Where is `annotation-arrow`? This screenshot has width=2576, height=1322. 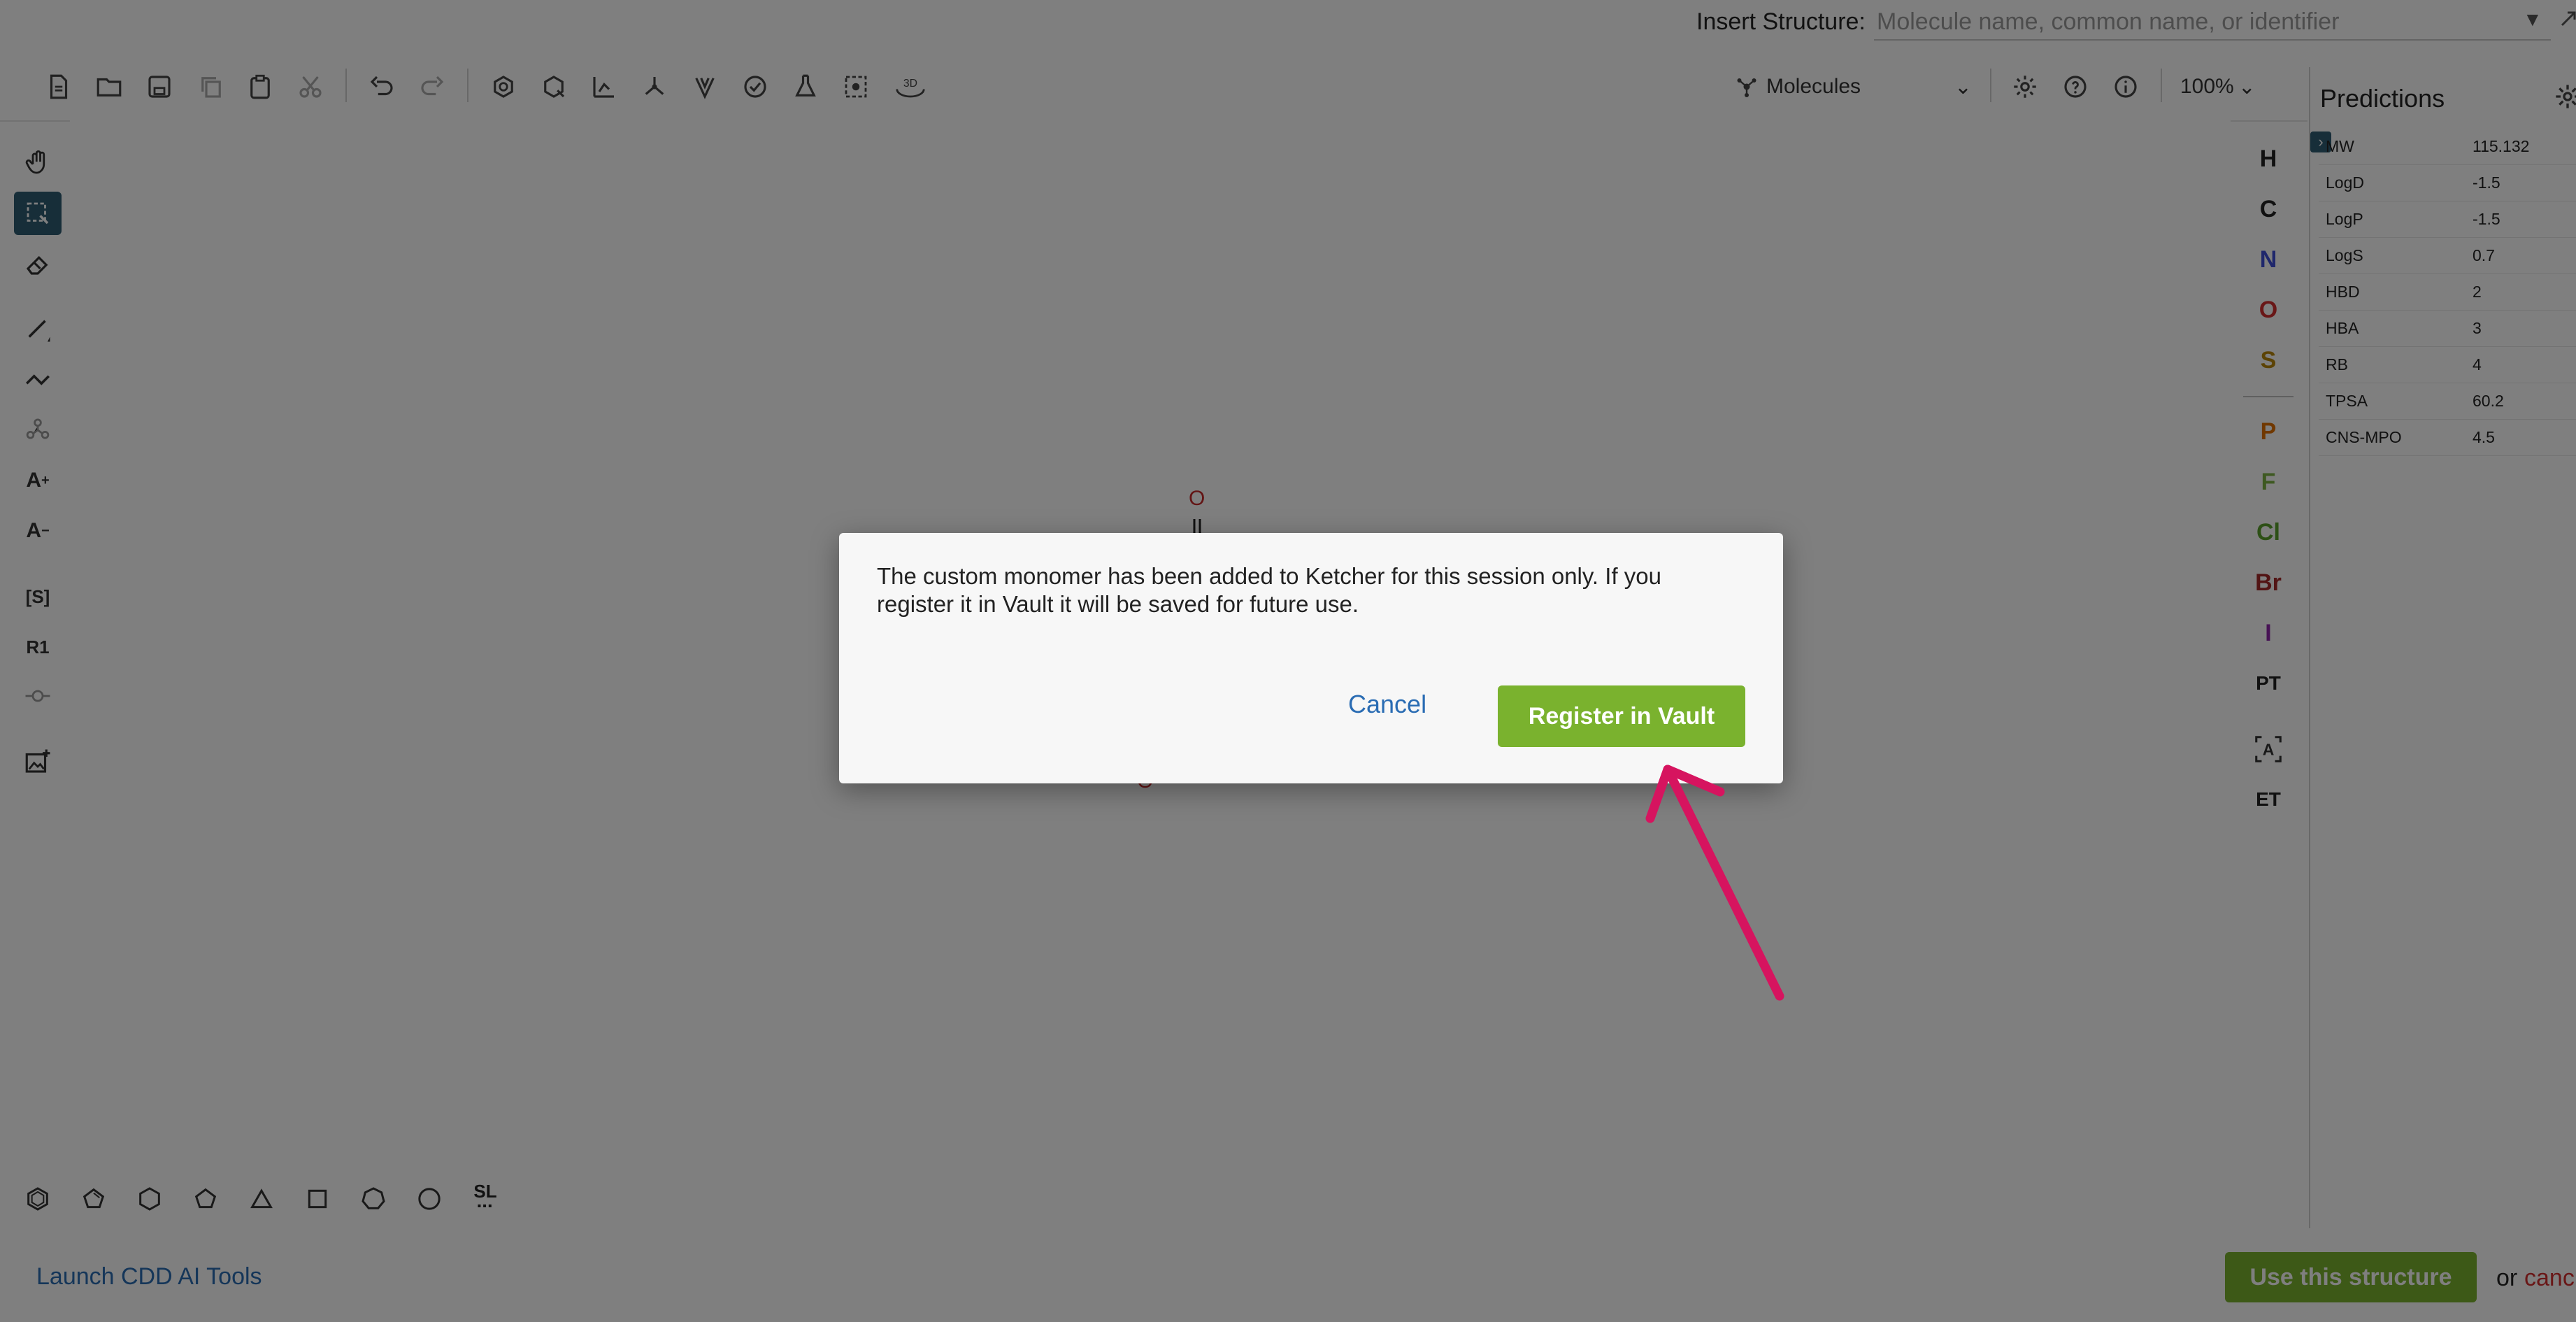
annotation-arrow is located at coordinates (1714, 883).